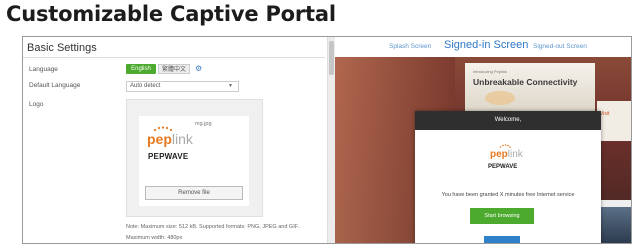 This screenshot has width=637, height=246. Describe the element at coordinates (331, 58) in the screenshot. I see `scrollbar-thumb` at that location.